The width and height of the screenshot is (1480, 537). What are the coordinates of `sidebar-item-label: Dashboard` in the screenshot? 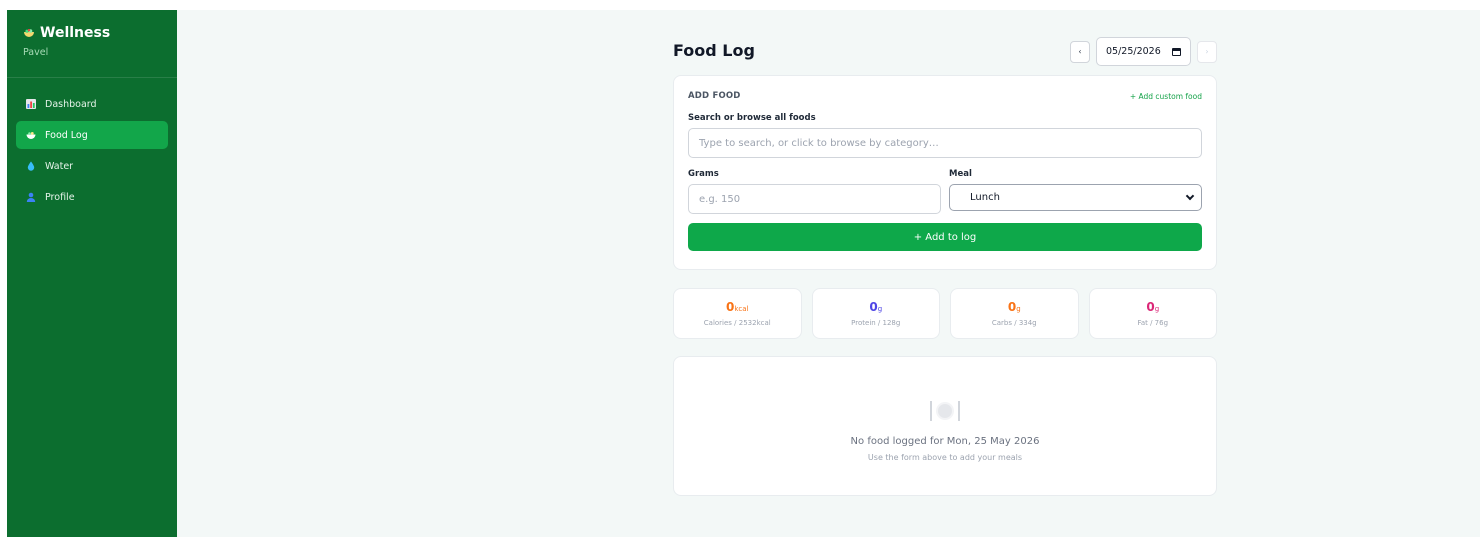 It's located at (71, 104).